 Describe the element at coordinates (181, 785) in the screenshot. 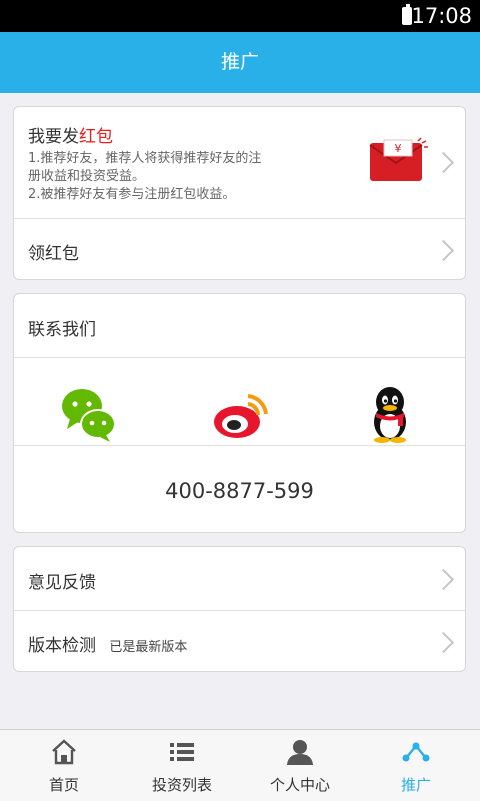

I see `tab-invest-list-label: 投资列表` at that location.